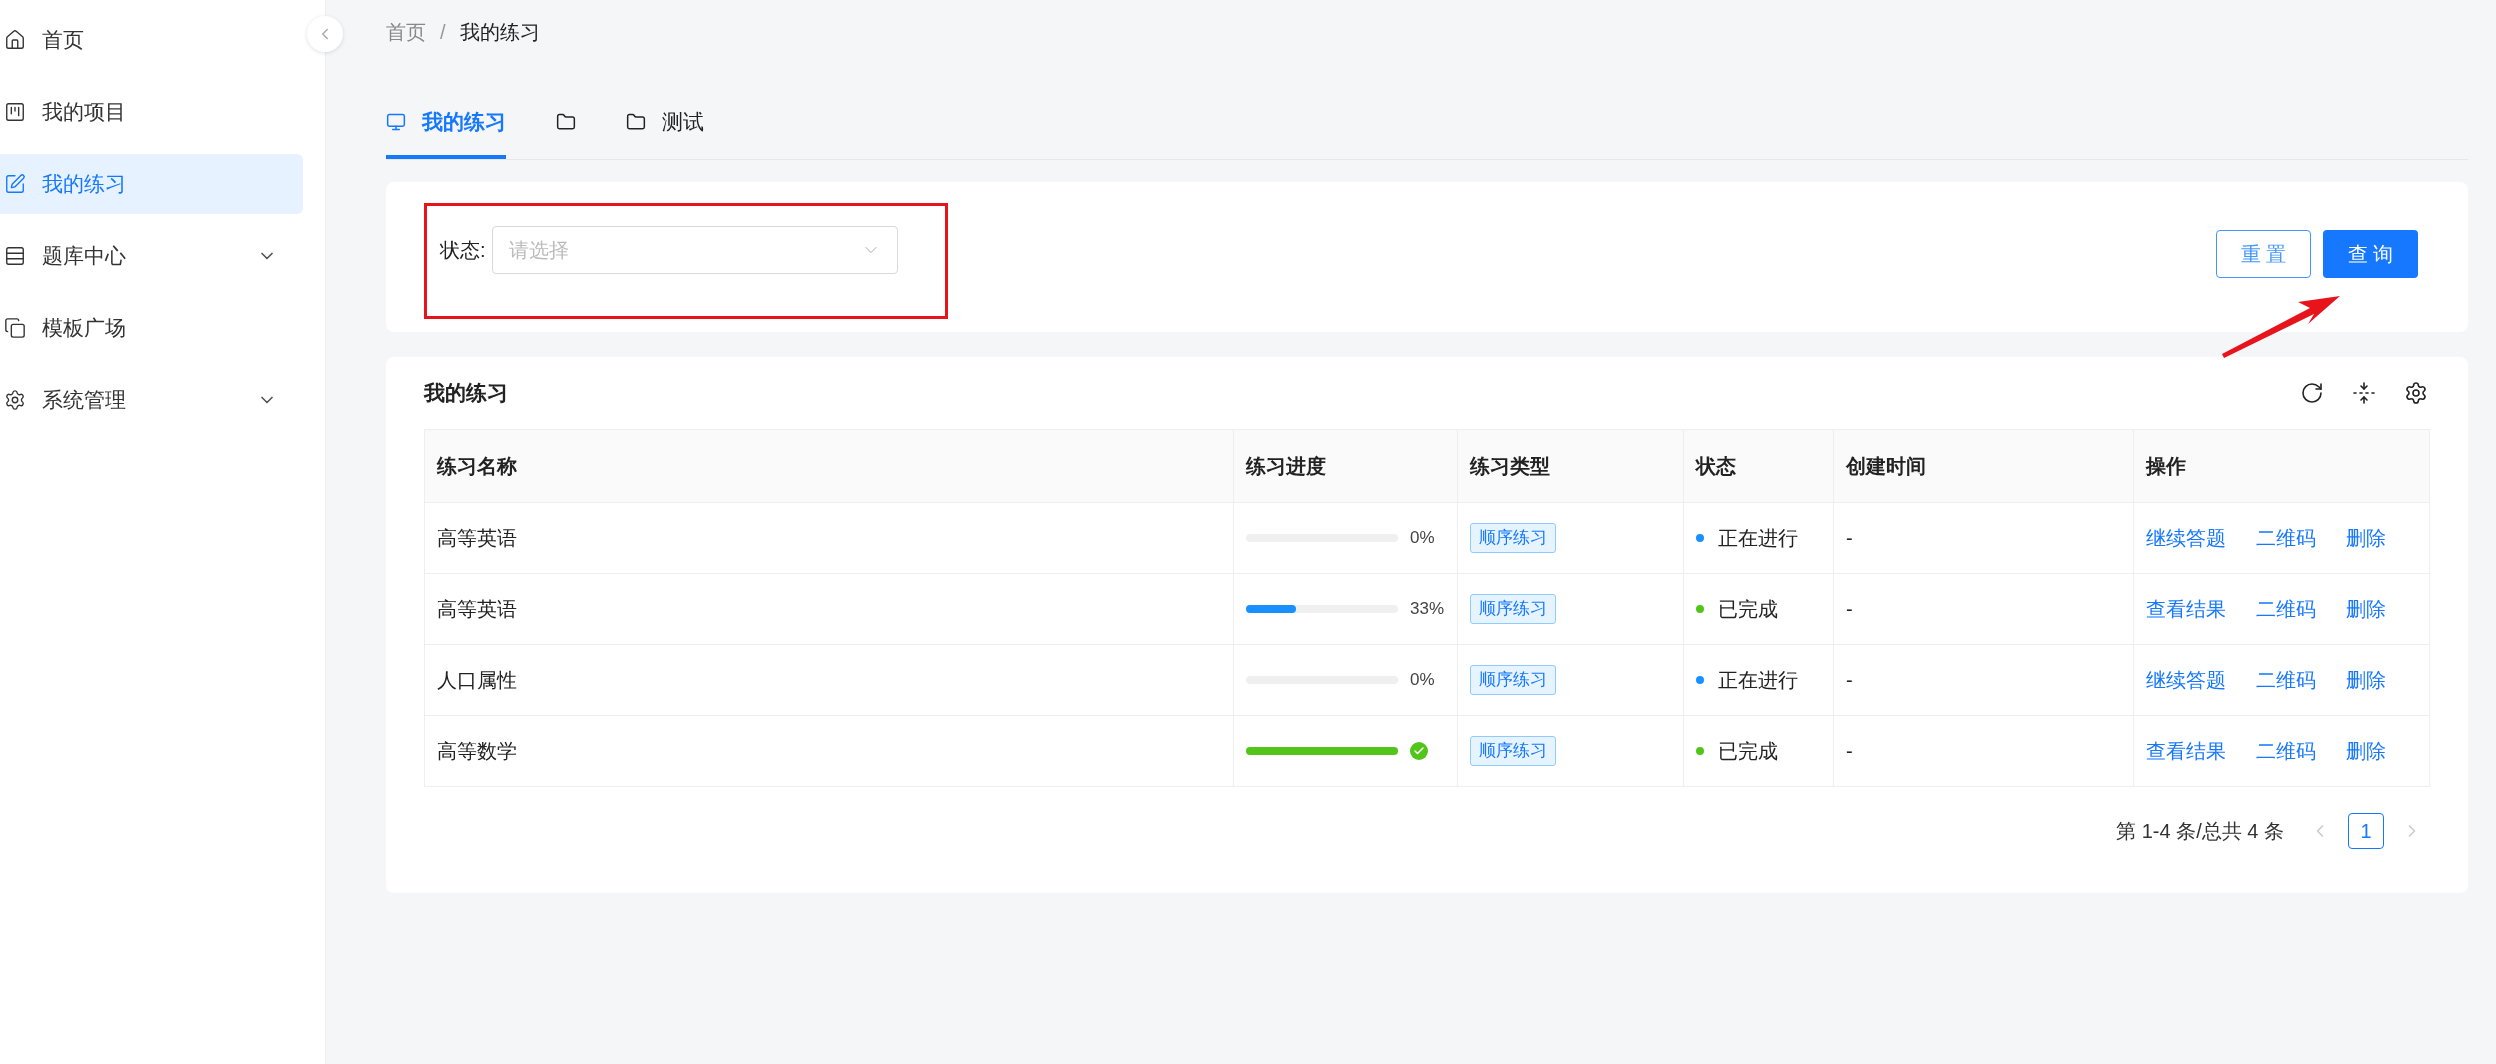  I want to click on menu-label: 我的练习, so click(84, 184).